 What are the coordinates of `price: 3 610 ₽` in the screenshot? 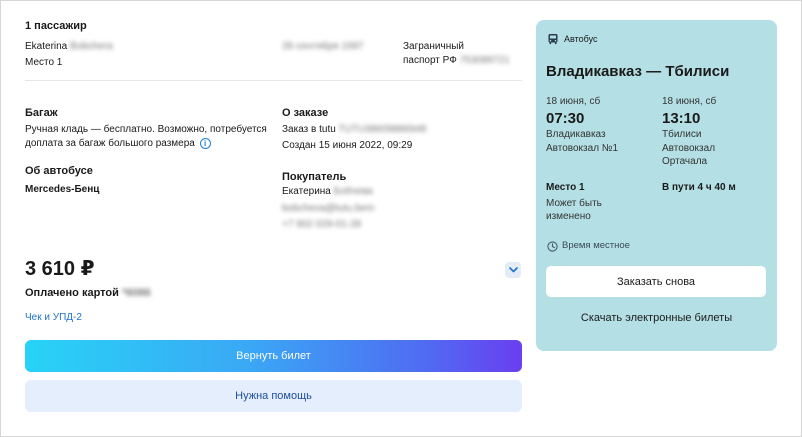 It's located at (60, 269).